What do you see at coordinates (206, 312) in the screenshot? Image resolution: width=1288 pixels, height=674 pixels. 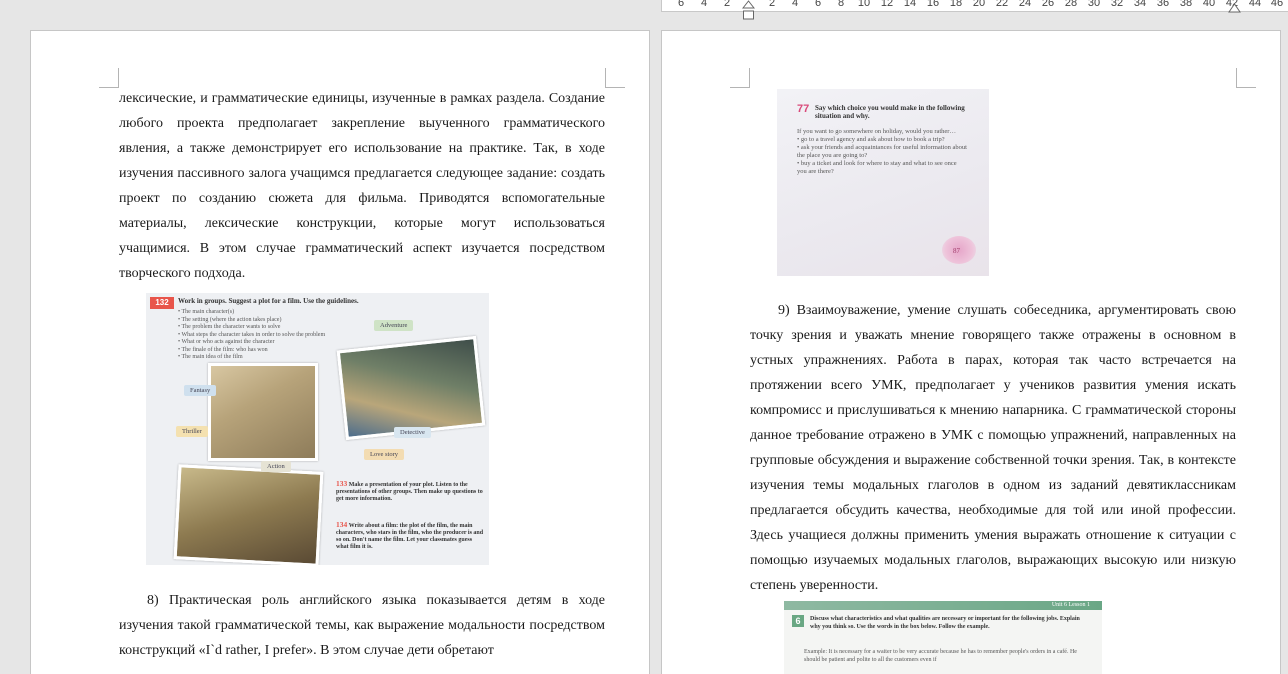 I see `list-item: • The main character(s)` at bounding box center [206, 312].